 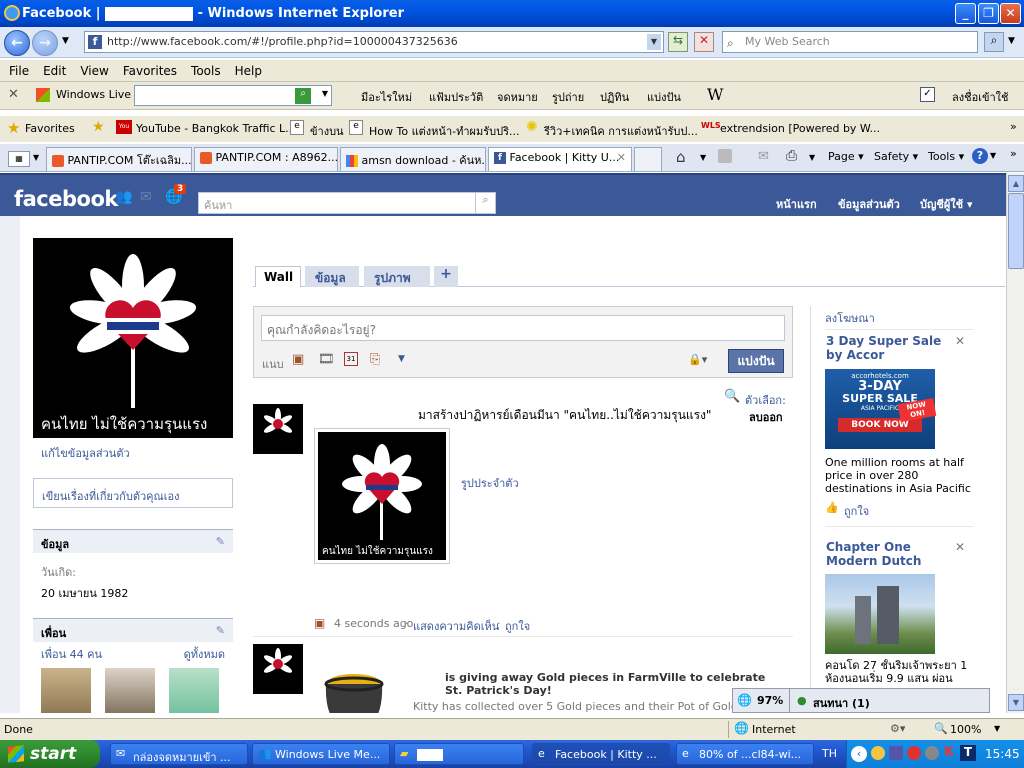 What do you see at coordinates (766, 417) in the screenshot?
I see `remove-post-link: ลบออก` at bounding box center [766, 417].